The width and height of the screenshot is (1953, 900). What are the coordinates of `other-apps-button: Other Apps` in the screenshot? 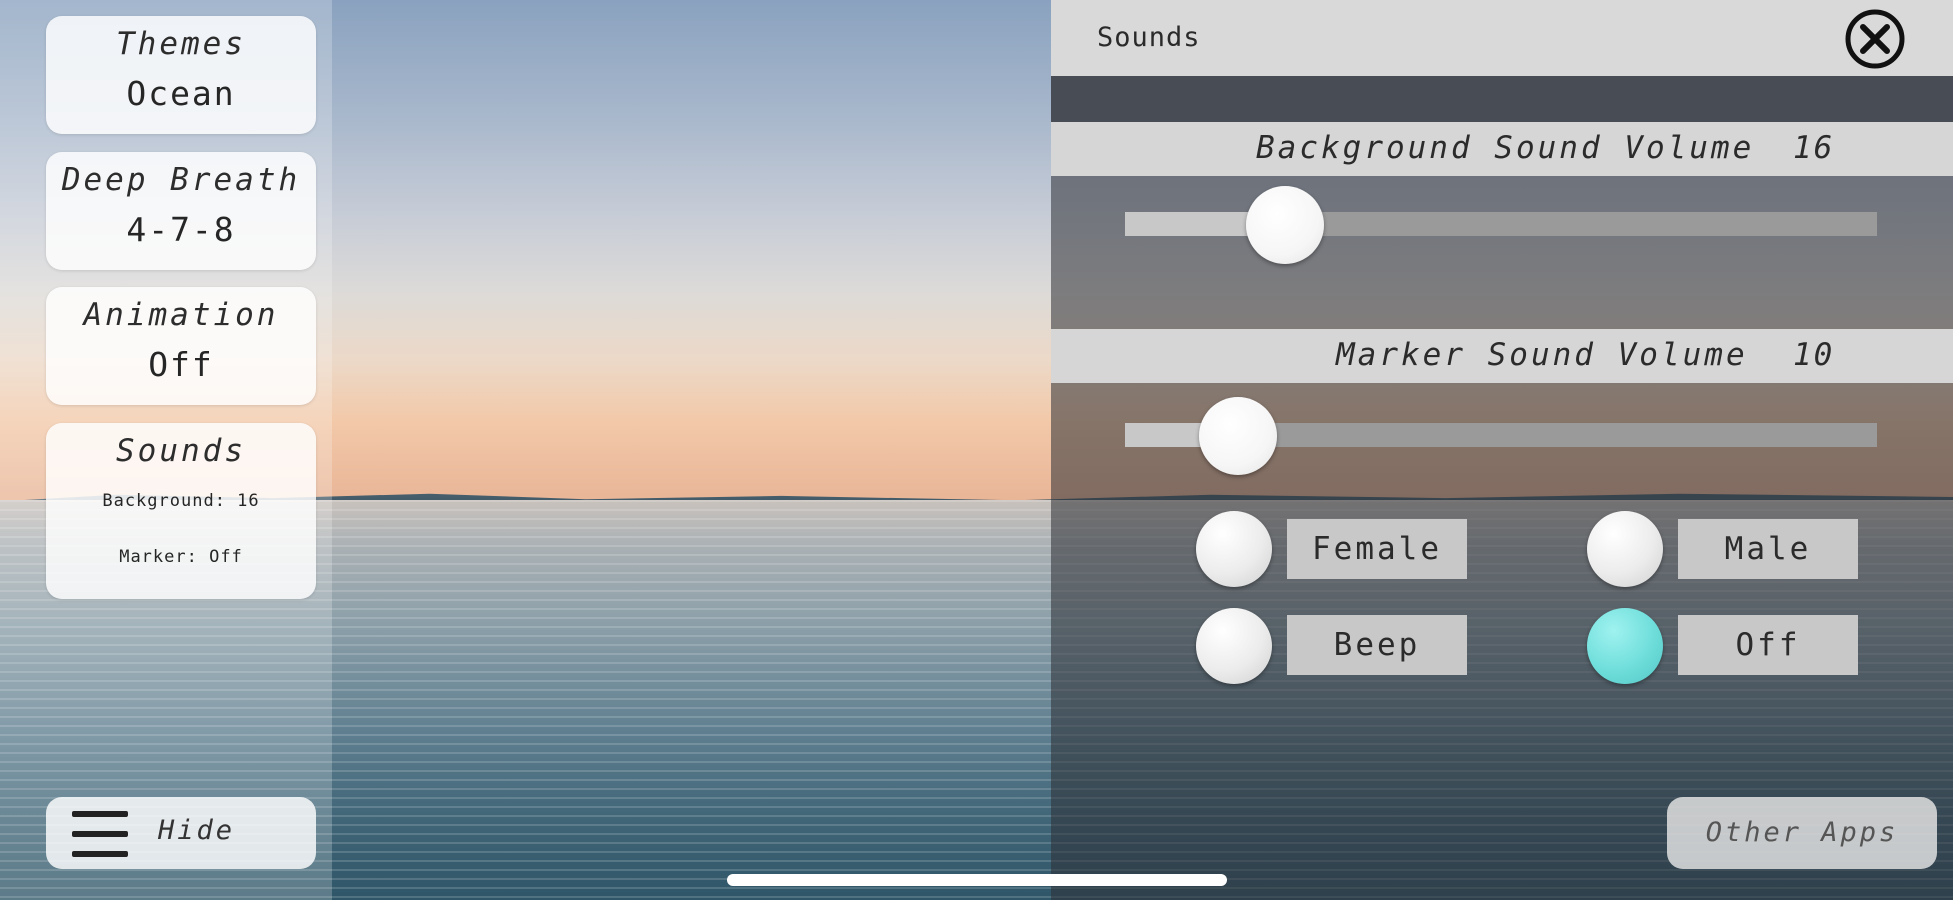 It's located at (1802, 833).